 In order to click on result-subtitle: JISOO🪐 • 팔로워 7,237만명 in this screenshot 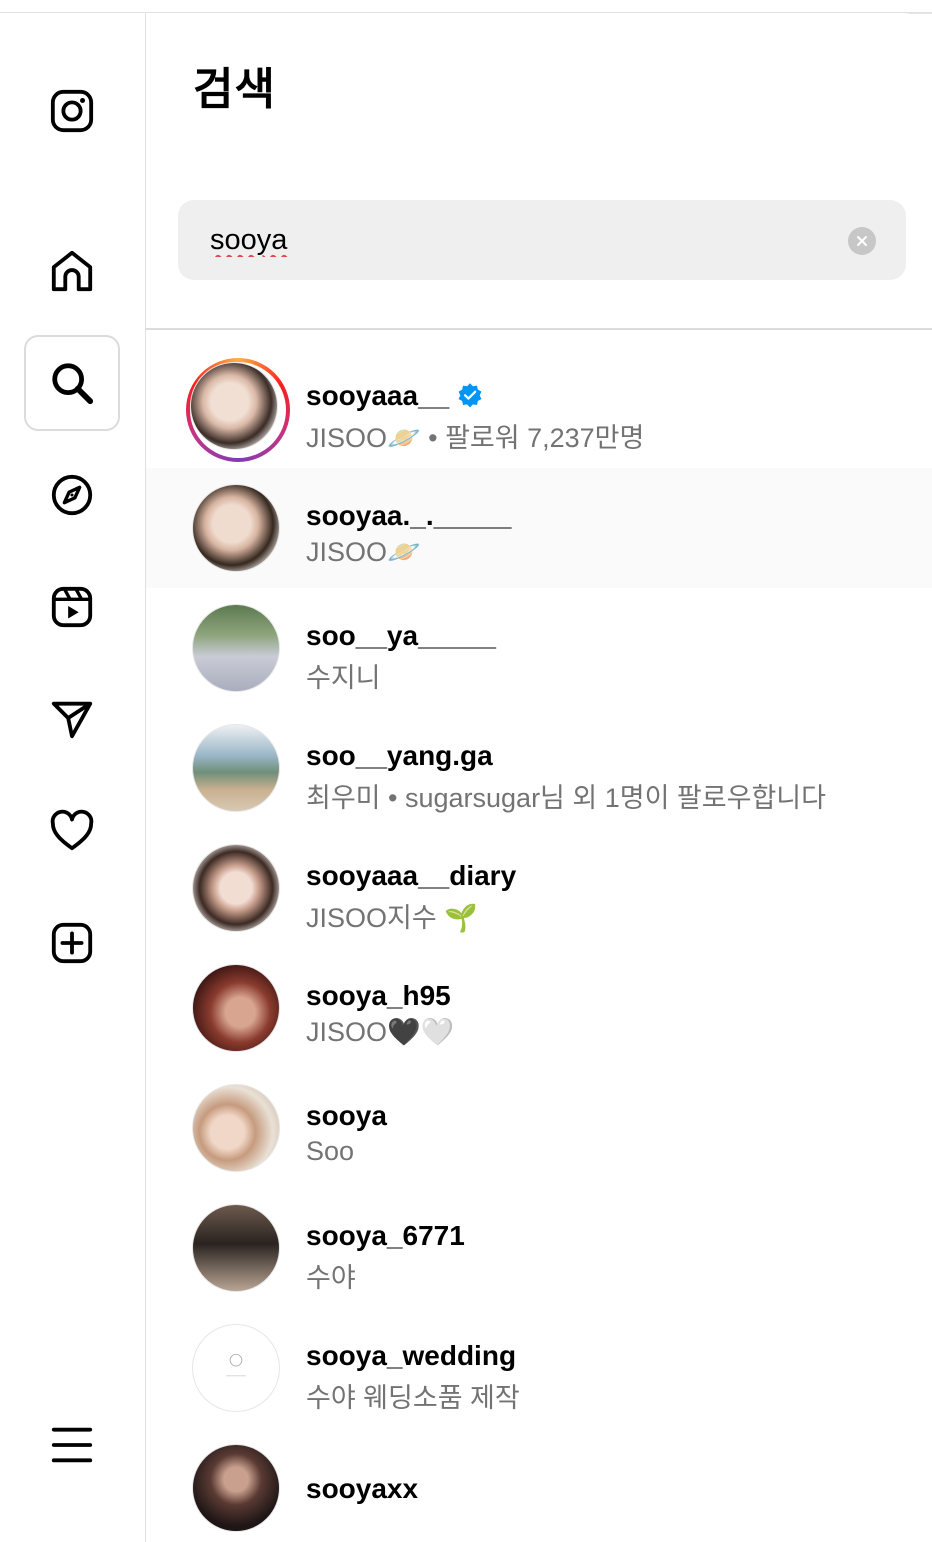, I will do `click(475, 438)`.